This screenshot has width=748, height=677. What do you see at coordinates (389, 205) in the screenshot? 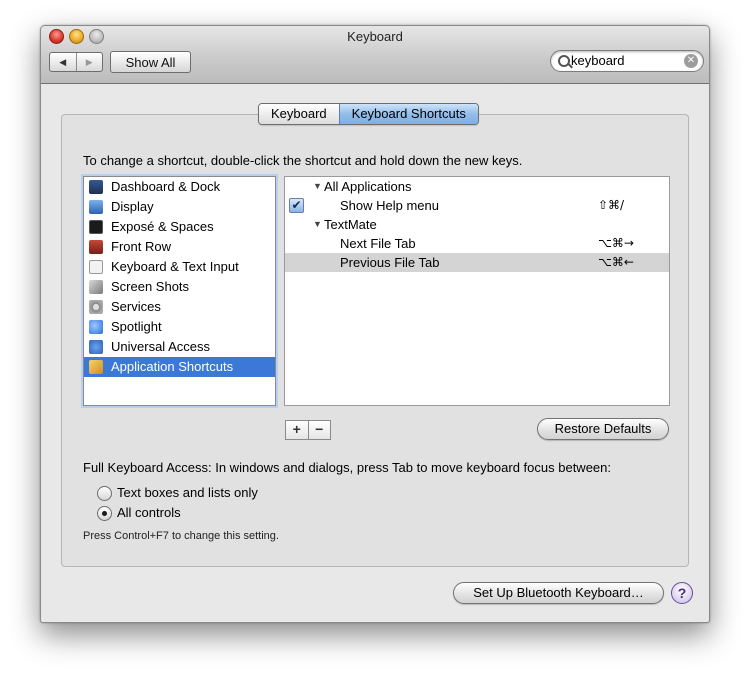
I see `shortcut-label: Show Help menu` at bounding box center [389, 205].